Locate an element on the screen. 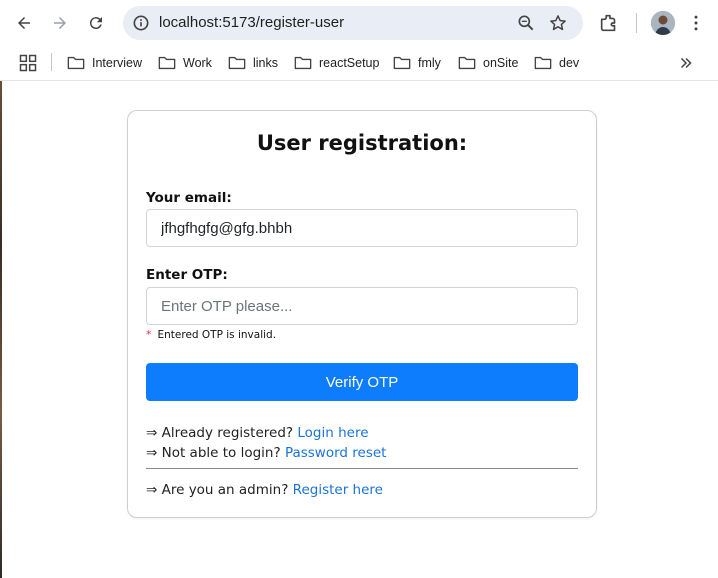 The image size is (718, 578). profile-avatar is located at coordinates (663, 23).